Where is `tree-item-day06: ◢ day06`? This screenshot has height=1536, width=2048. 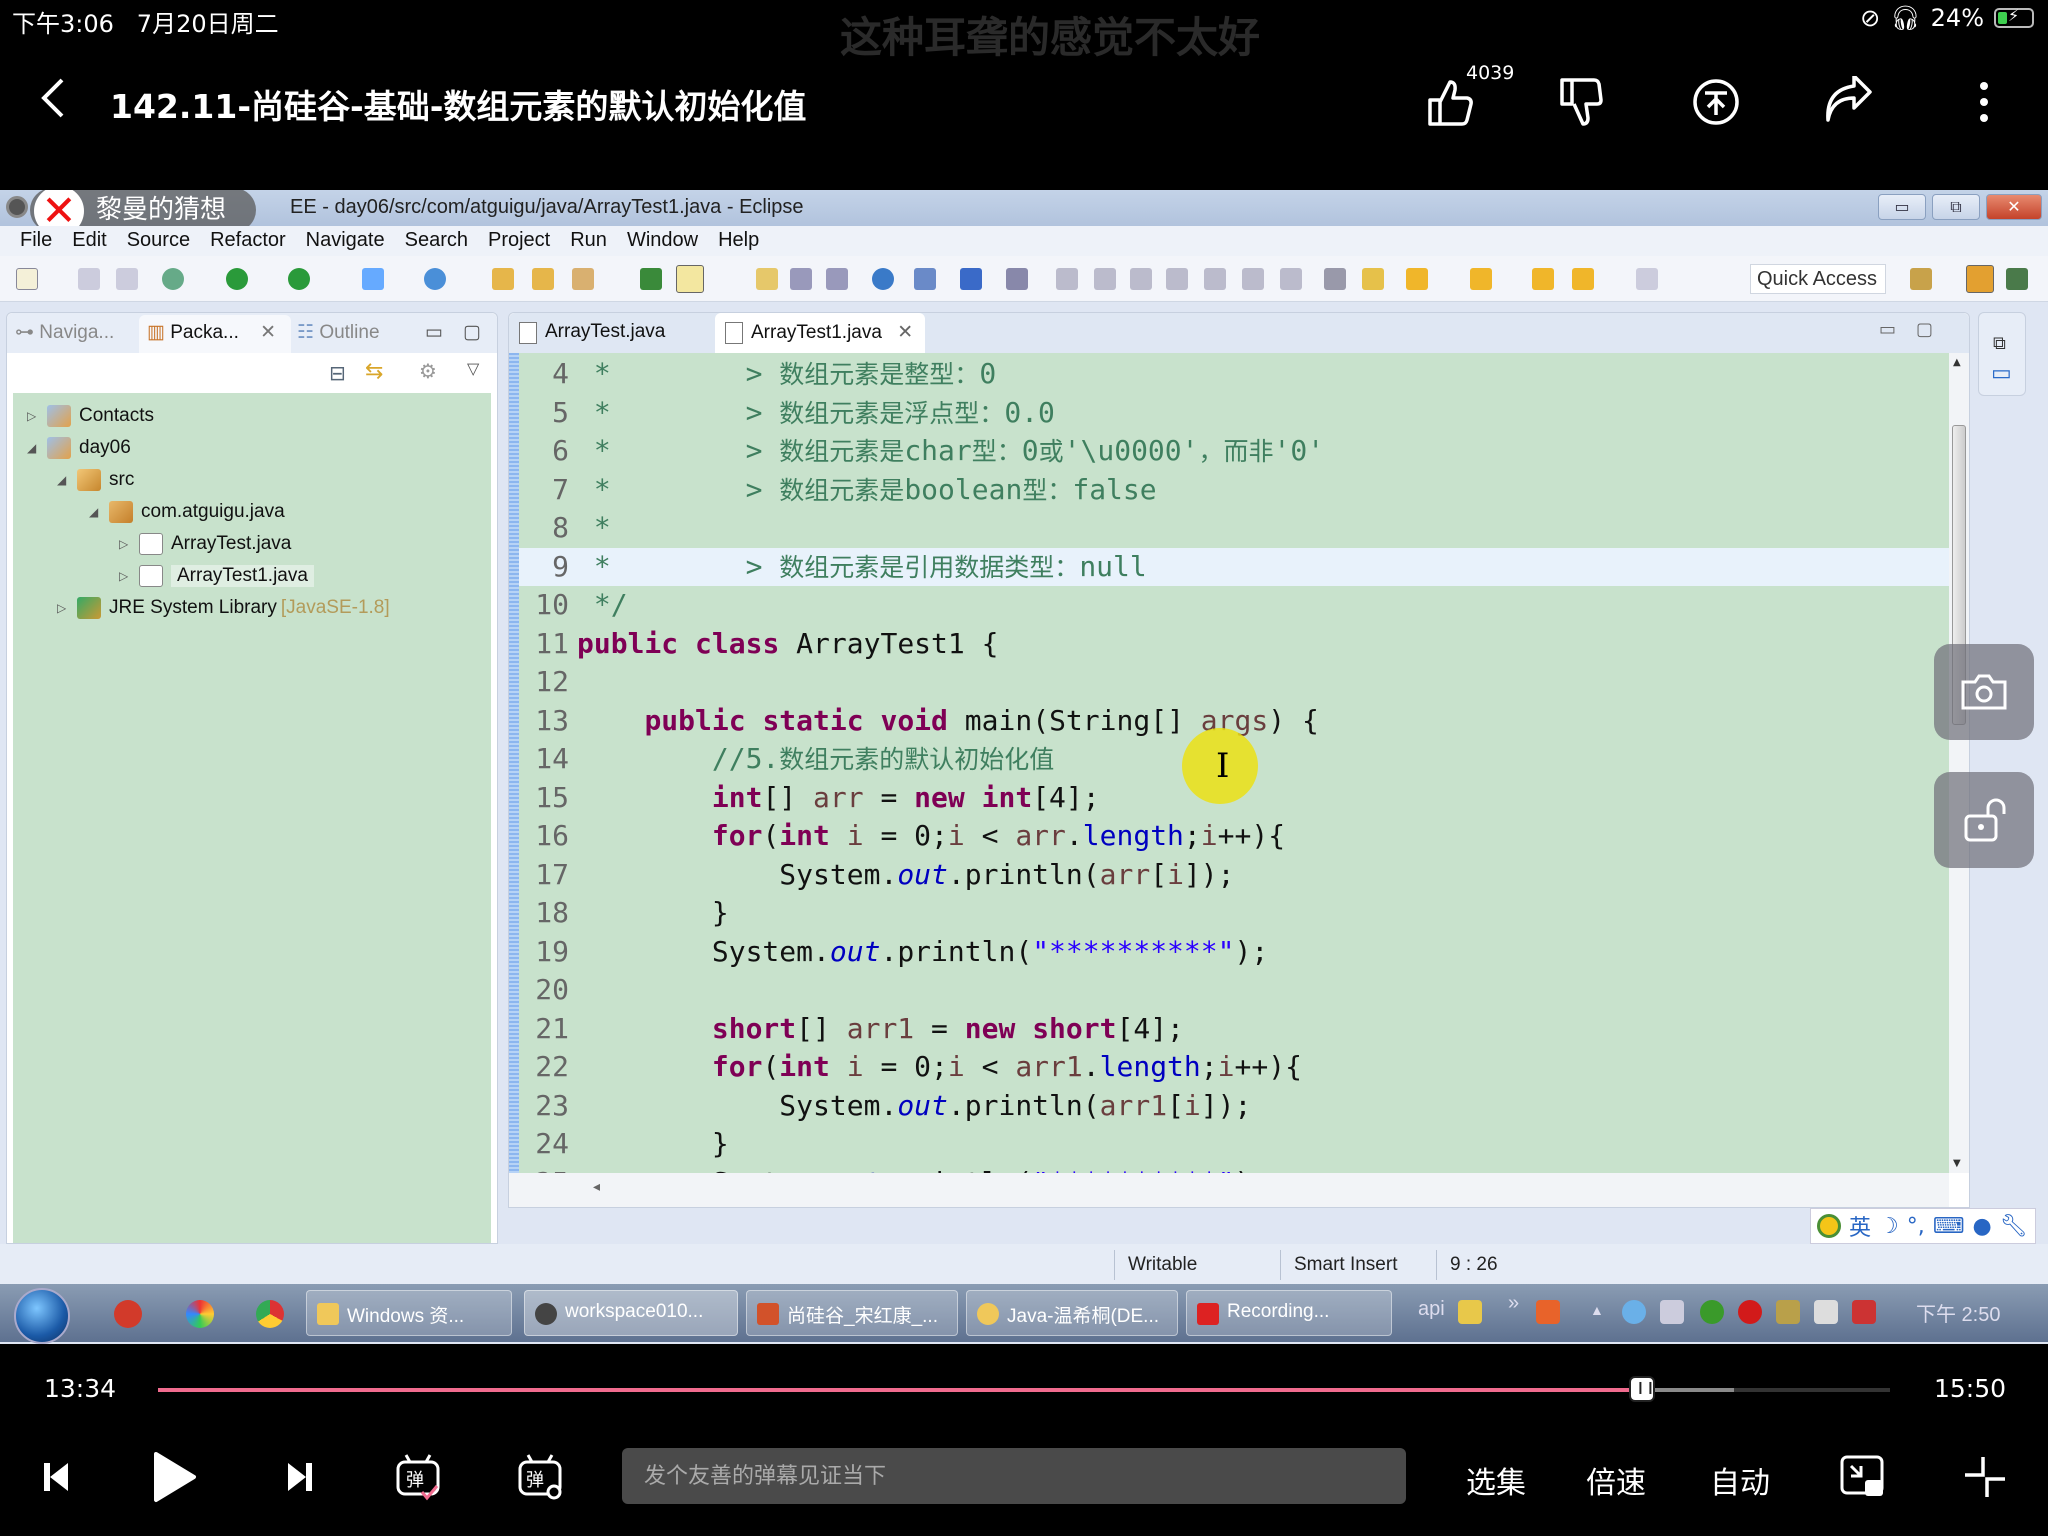 tree-item-day06: ◢ day06 is located at coordinates (79, 448).